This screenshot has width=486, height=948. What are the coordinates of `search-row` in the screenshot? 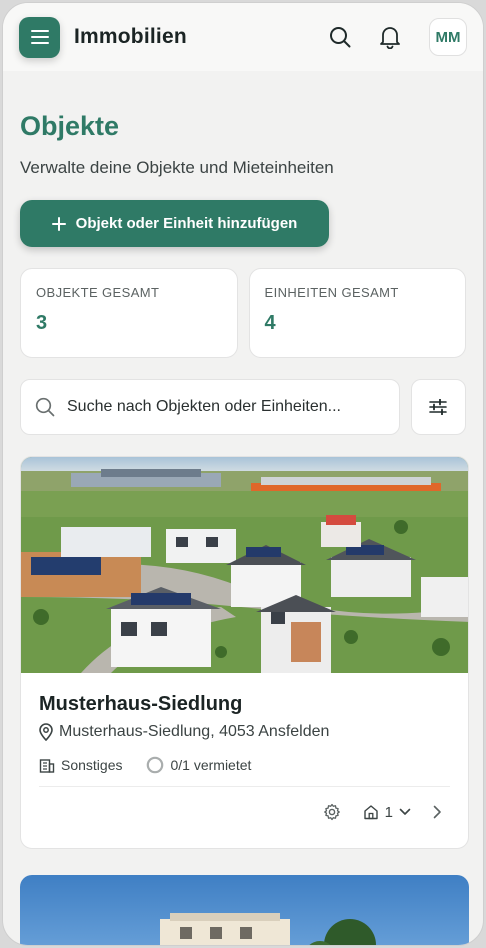 It's located at (243, 407).